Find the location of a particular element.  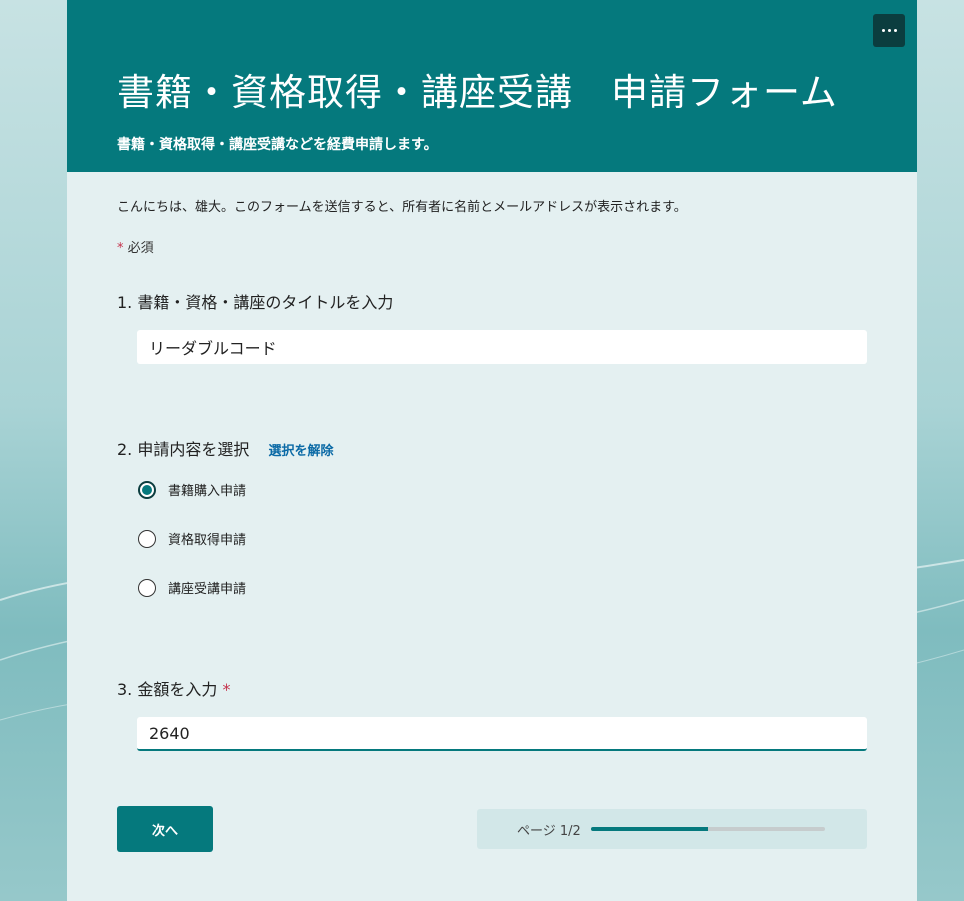

radio-label: 資格取得申請 is located at coordinates (207, 540).